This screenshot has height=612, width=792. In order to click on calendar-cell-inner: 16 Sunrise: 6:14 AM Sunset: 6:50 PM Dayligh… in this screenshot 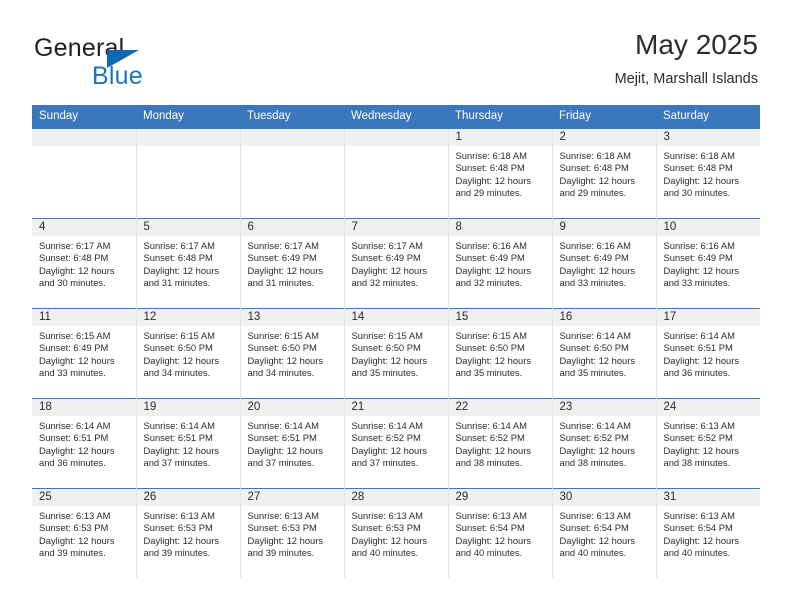, I will do `click(604, 353)`.